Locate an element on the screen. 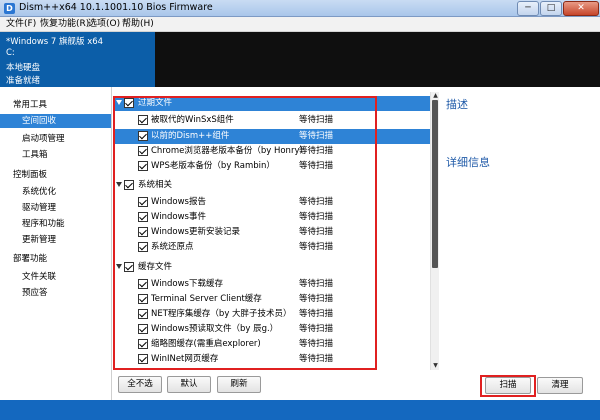 This screenshot has width=600, height=420. menu-help: 帮助(H) is located at coordinates (138, 24).